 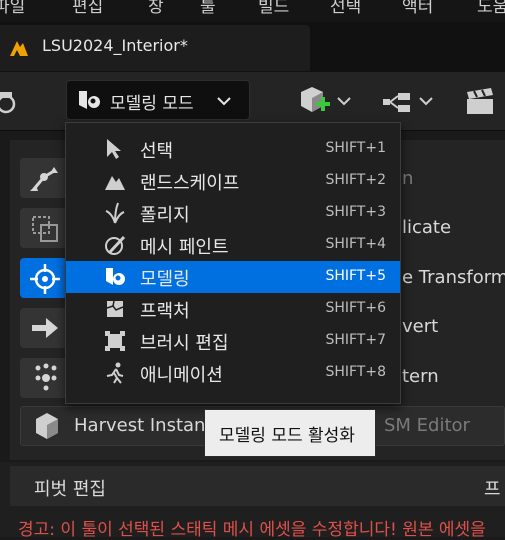 What do you see at coordinates (115, 341) in the screenshot?
I see `brush-edit-icon` at bounding box center [115, 341].